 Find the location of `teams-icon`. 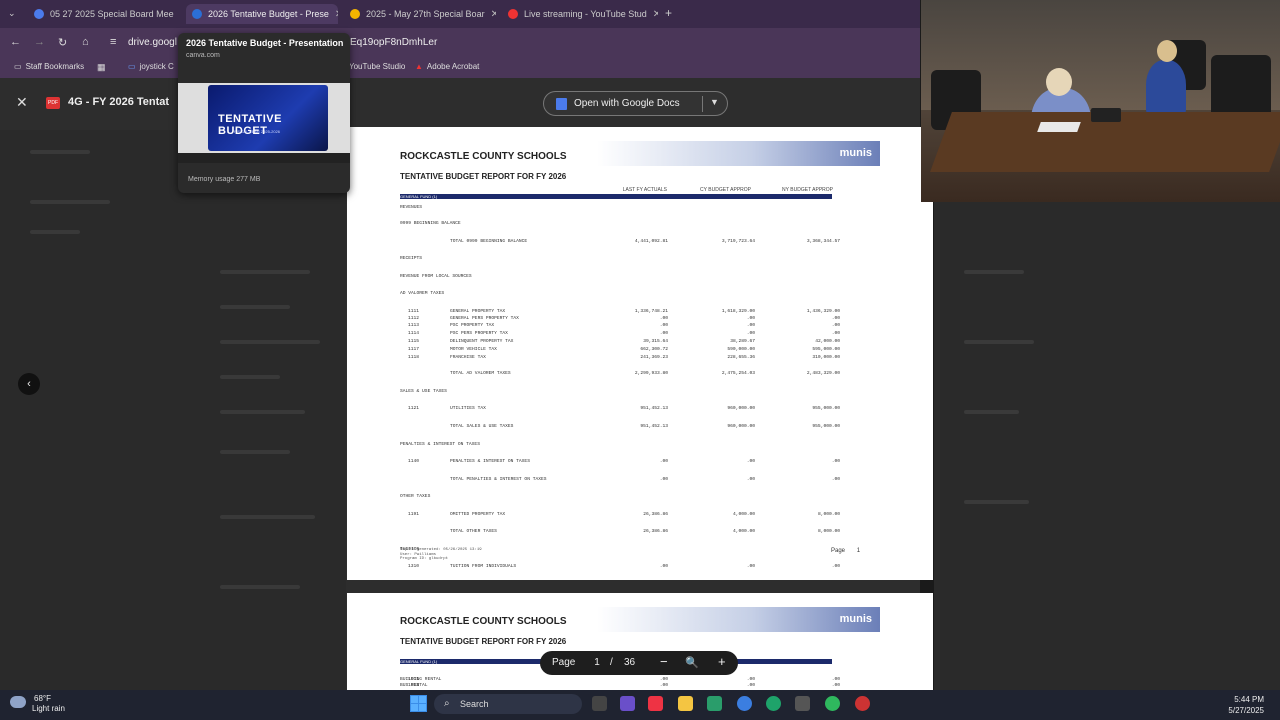

teams-icon is located at coordinates (627, 703).